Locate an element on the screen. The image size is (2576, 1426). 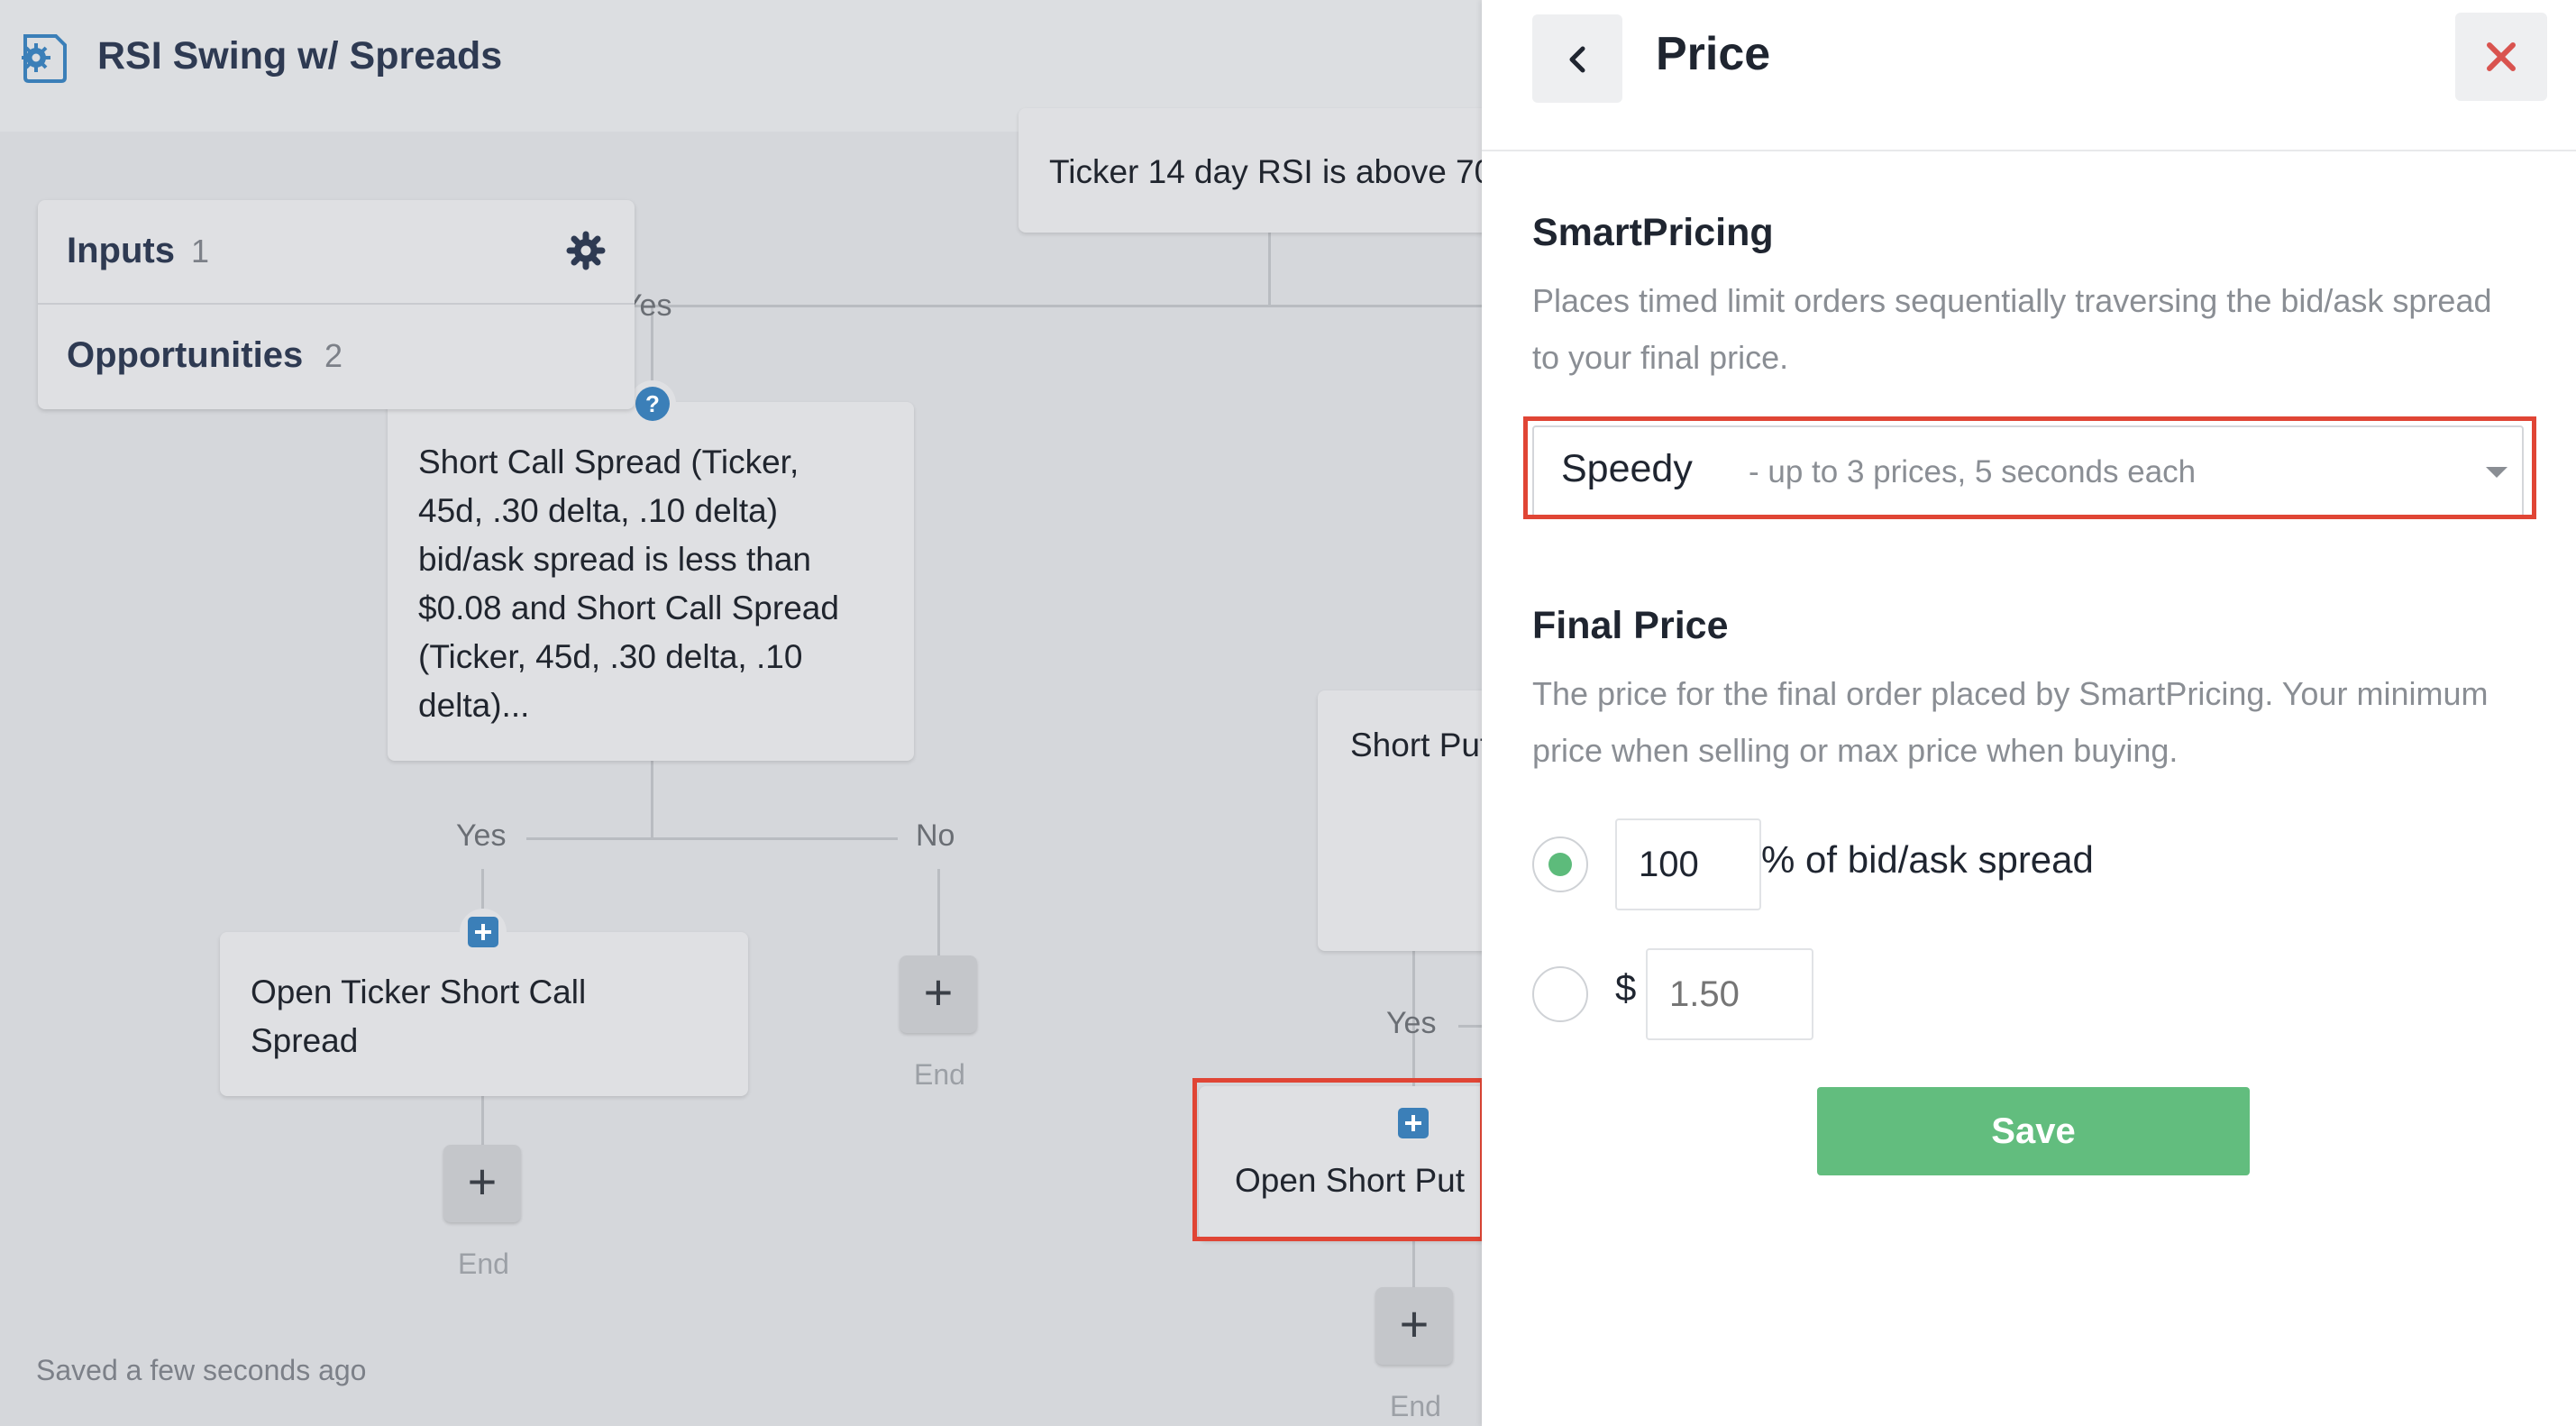
panel-title: Price is located at coordinates (1713, 54).